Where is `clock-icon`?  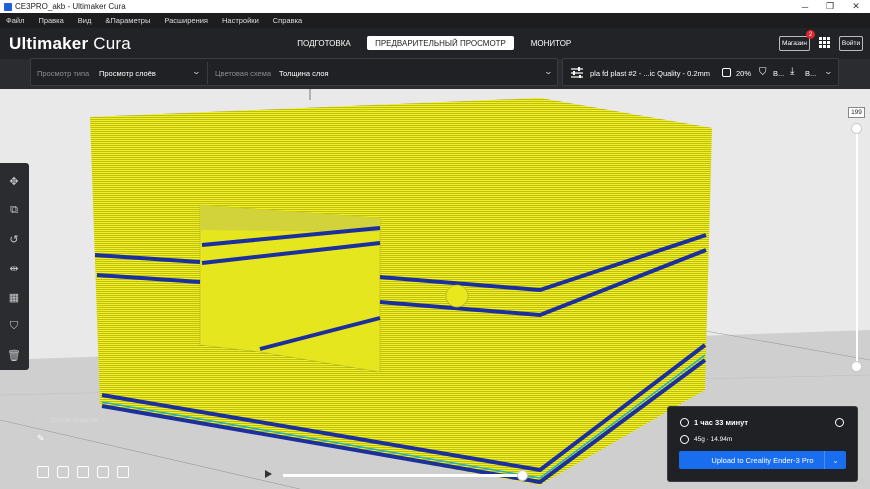 clock-icon is located at coordinates (684, 422).